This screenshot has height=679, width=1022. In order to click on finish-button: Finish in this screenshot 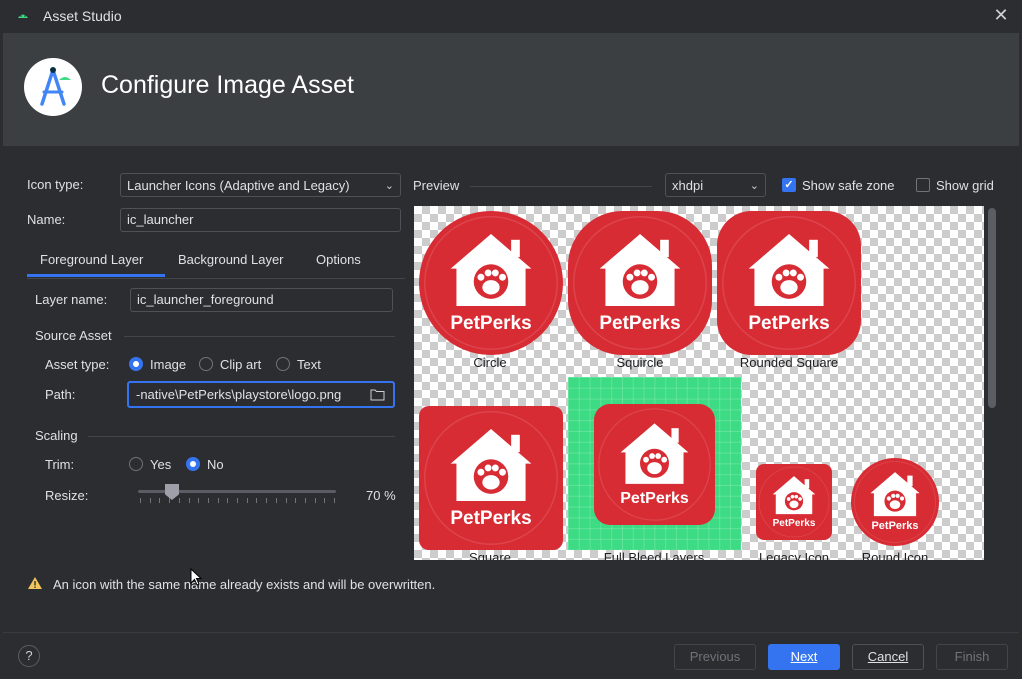, I will do `click(972, 657)`.